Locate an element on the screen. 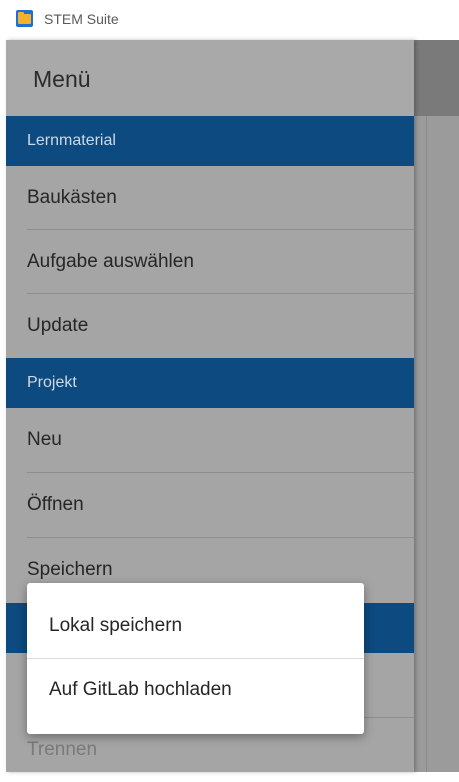 The image size is (459, 782). title-bar: STEM Suite is located at coordinates (229, 20).